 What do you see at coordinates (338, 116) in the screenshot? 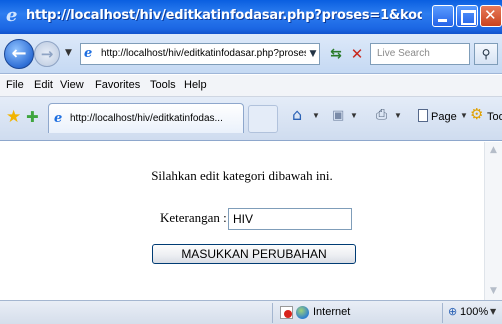
I see `feeds-icon: ▣` at bounding box center [338, 116].